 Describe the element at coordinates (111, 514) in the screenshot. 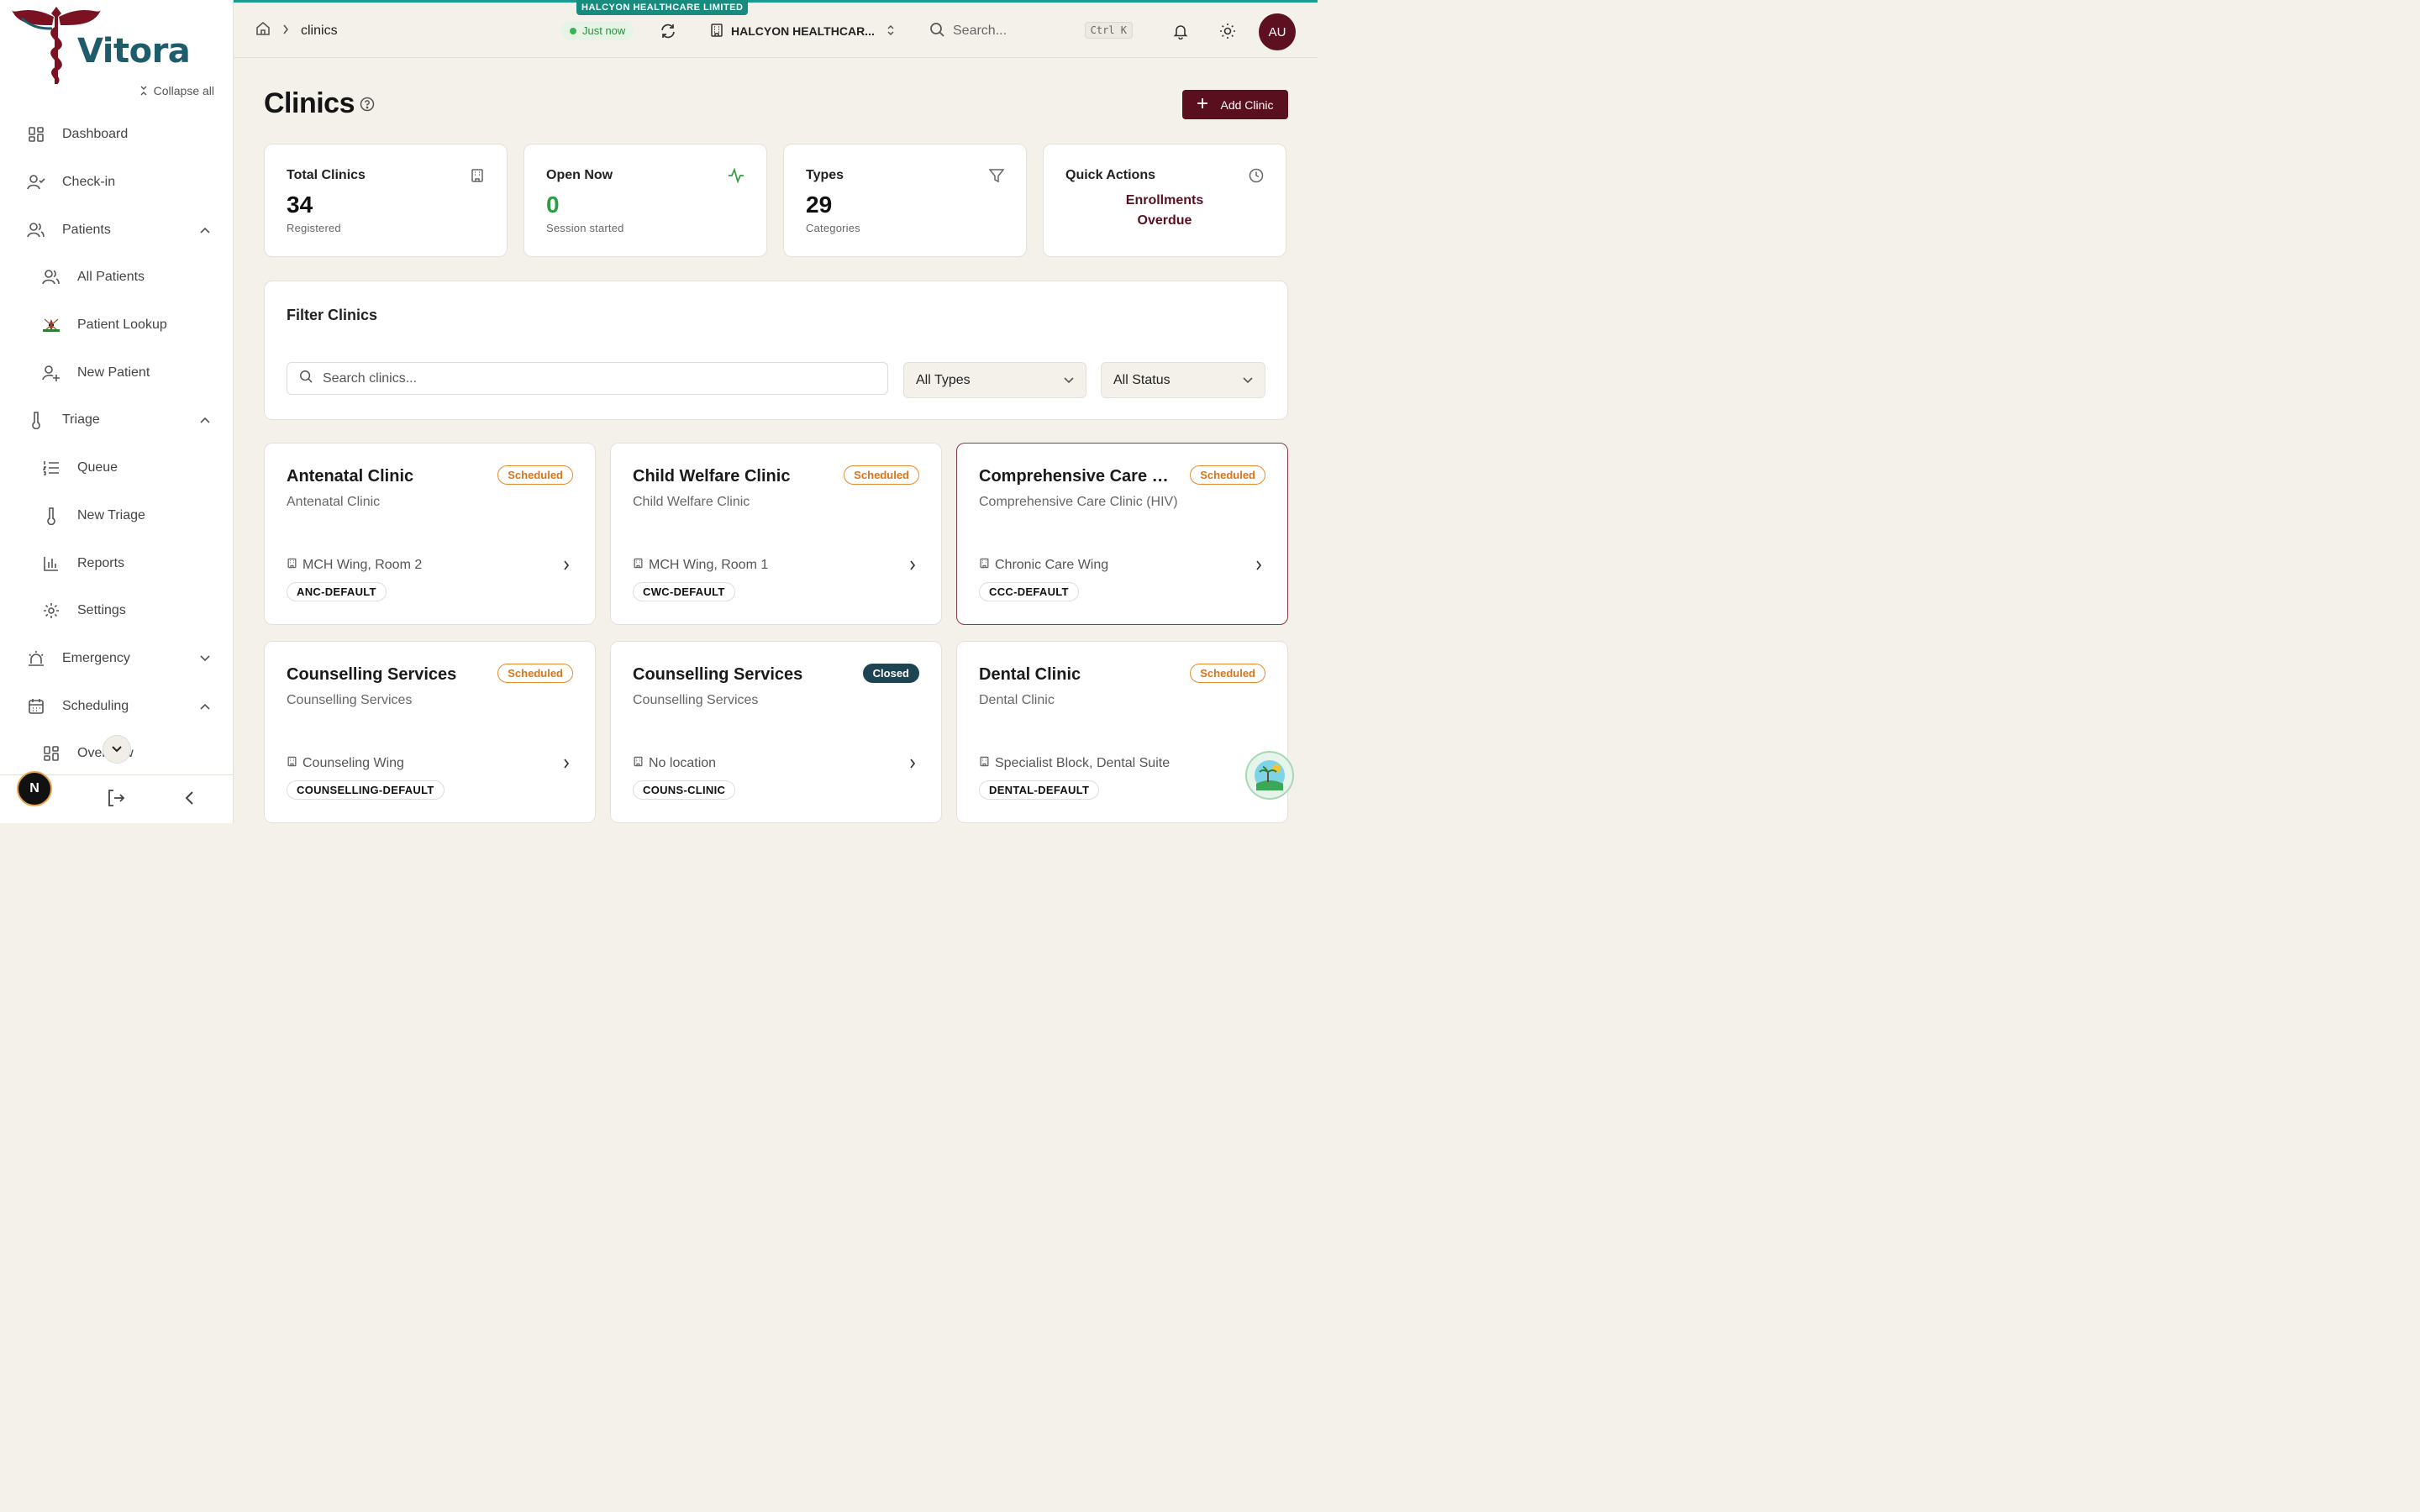

I see `sidebar-item-label: New Triage` at that location.